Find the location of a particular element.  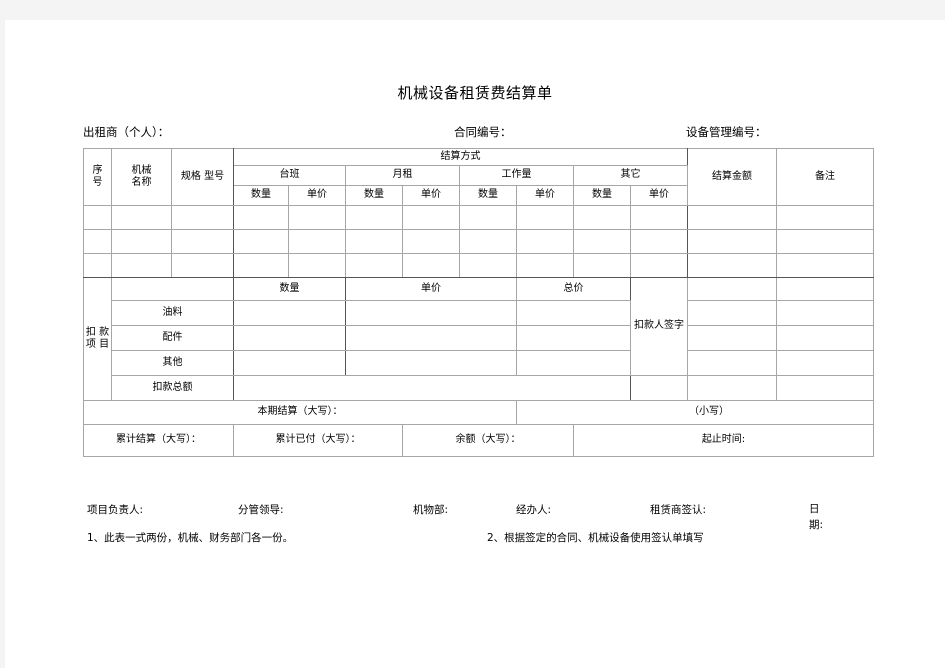

contract-no-label: 合同编号： is located at coordinates (483, 132).